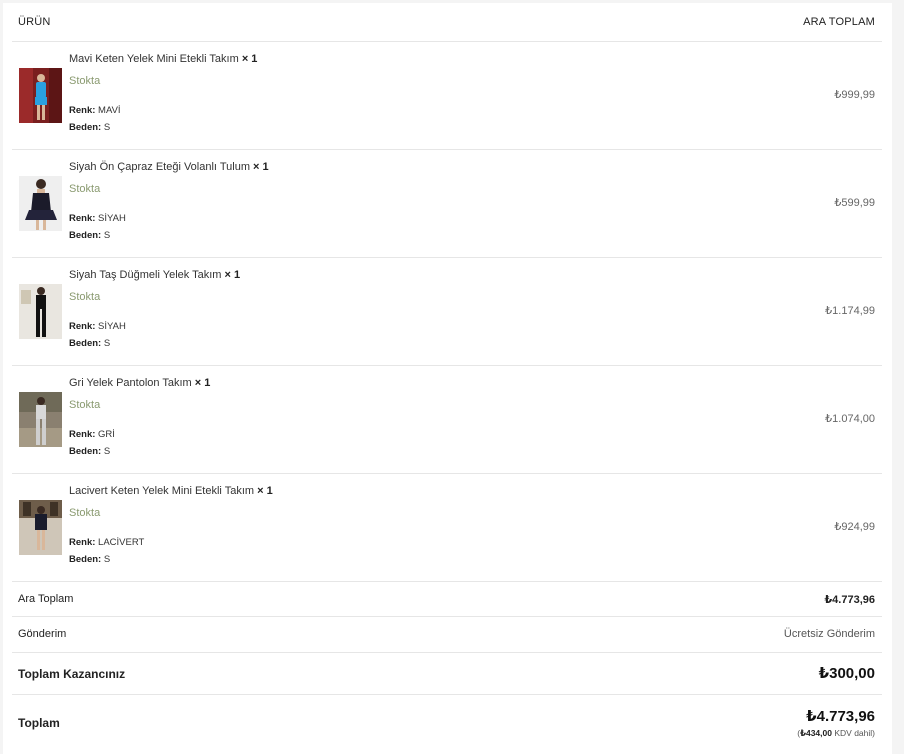 The height and width of the screenshot is (754, 904). Describe the element at coordinates (854, 527) in the screenshot. I see `item-price: ₺924,99` at that location.